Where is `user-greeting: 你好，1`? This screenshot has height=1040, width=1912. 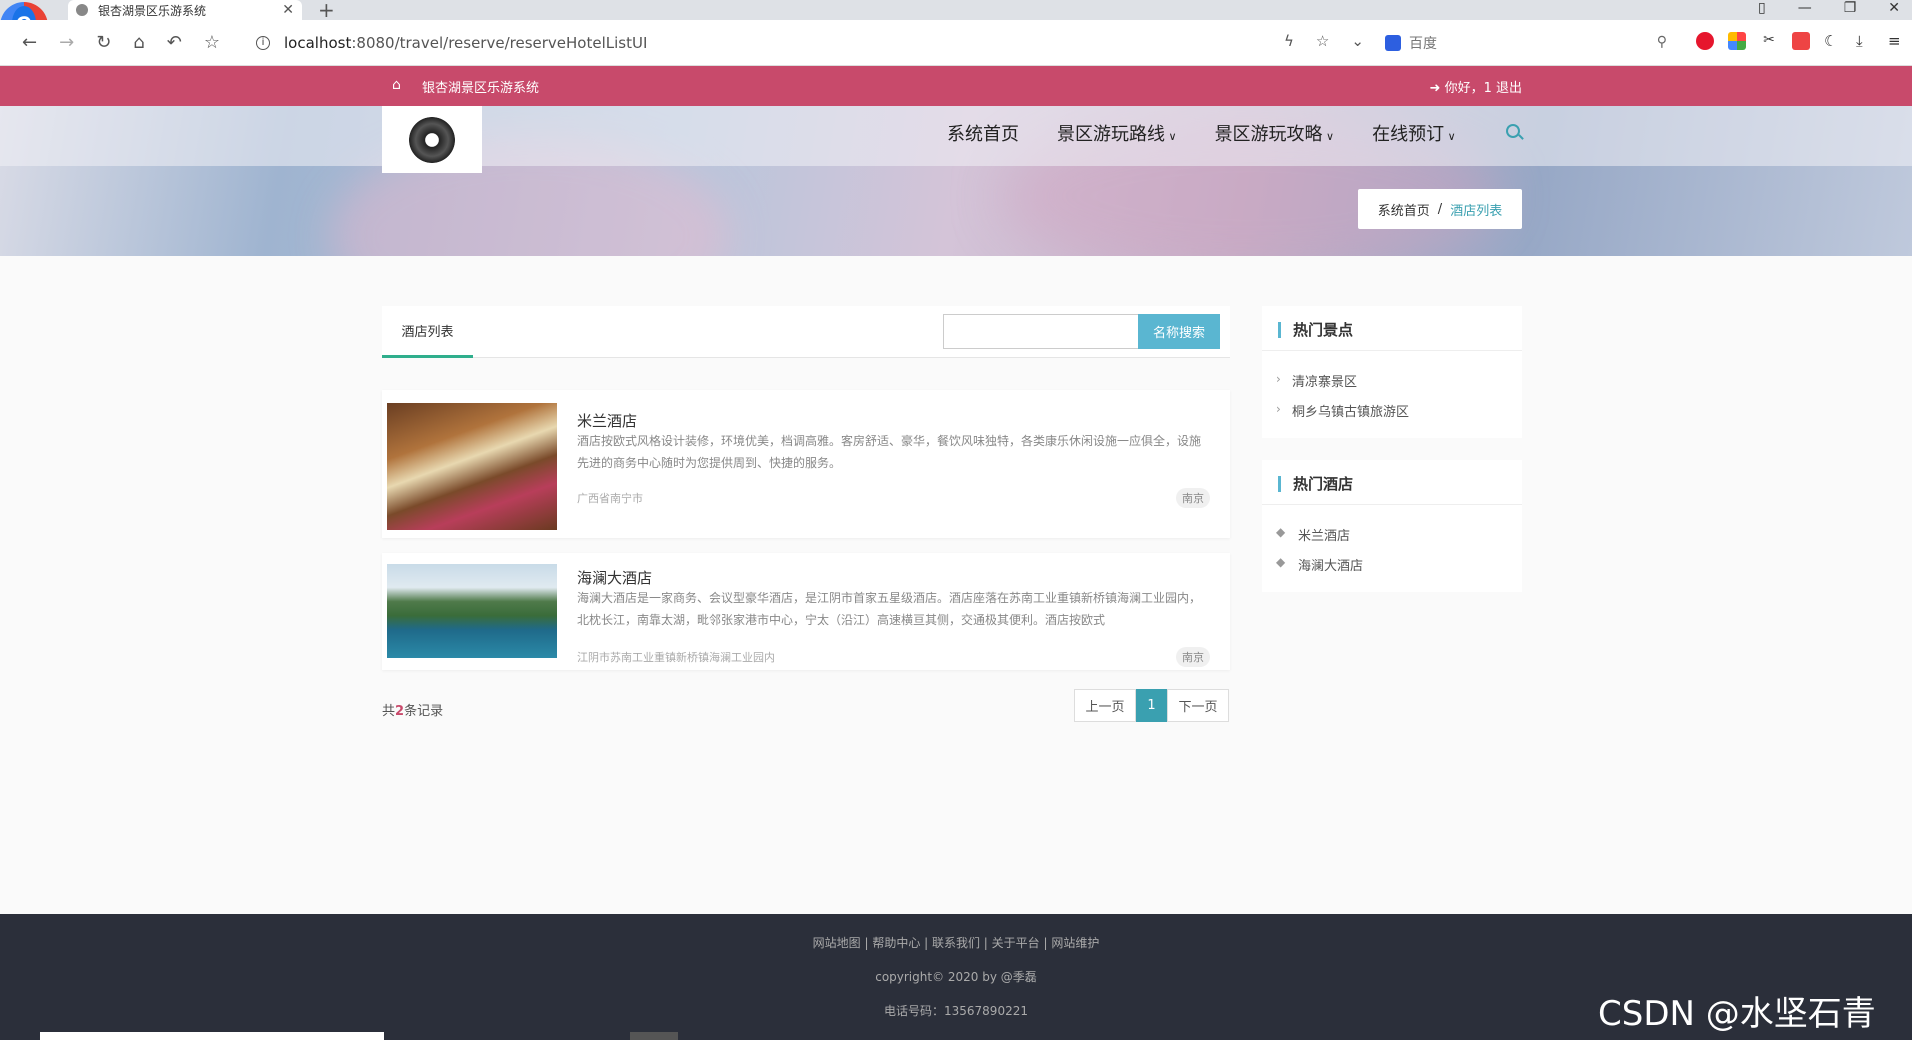 user-greeting: 你好，1 is located at coordinates (1468, 88).